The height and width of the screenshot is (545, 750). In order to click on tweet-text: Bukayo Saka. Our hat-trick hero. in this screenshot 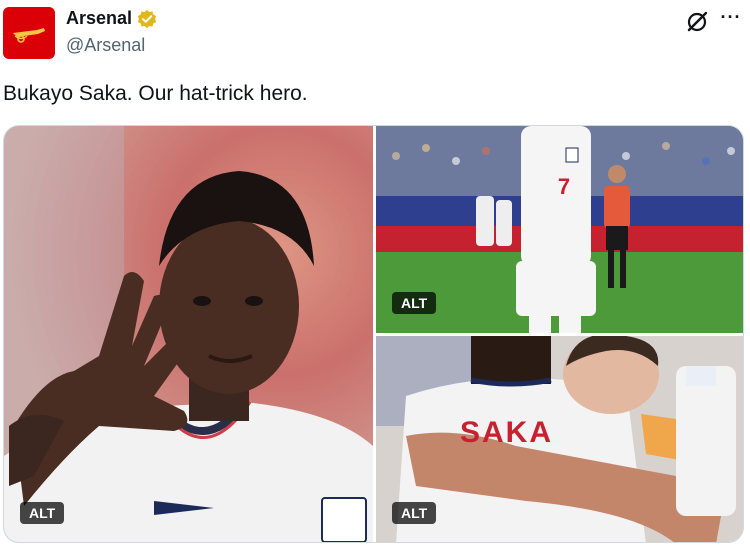, I will do `click(155, 93)`.